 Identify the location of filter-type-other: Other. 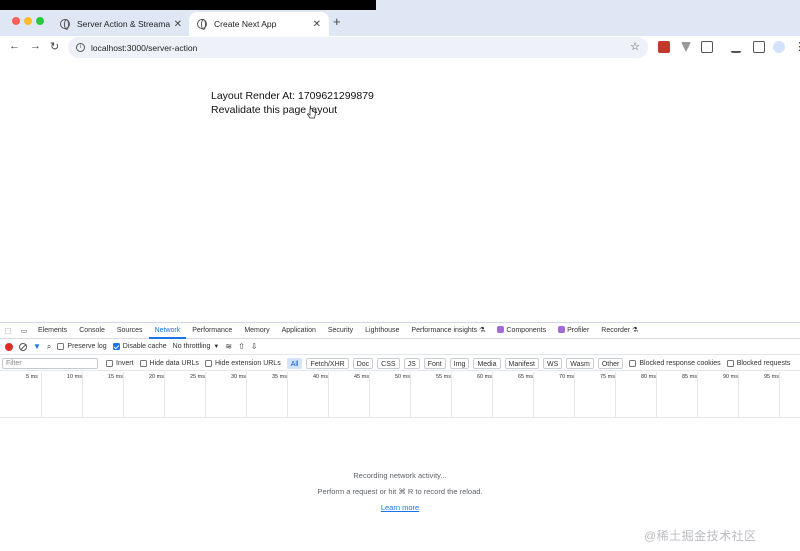
(610, 363).